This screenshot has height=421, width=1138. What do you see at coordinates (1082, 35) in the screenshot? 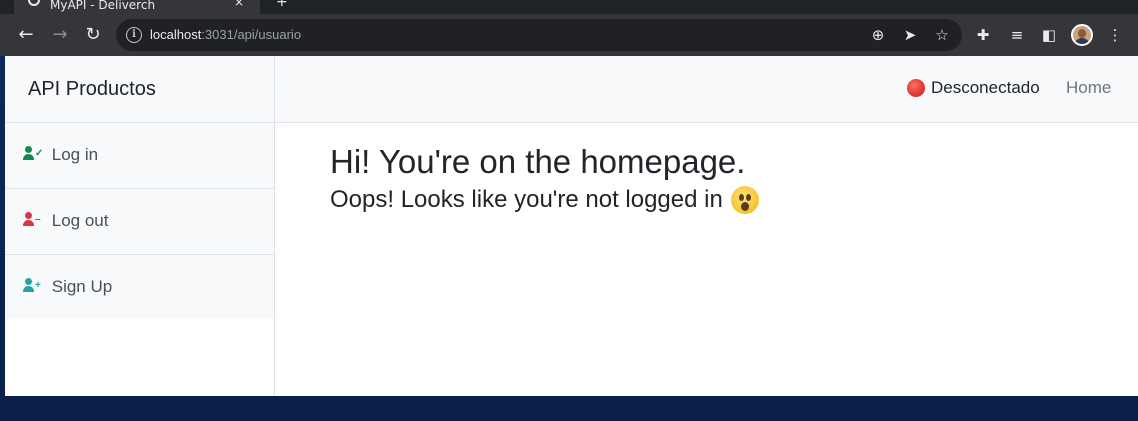
I see `profile-avatar` at bounding box center [1082, 35].